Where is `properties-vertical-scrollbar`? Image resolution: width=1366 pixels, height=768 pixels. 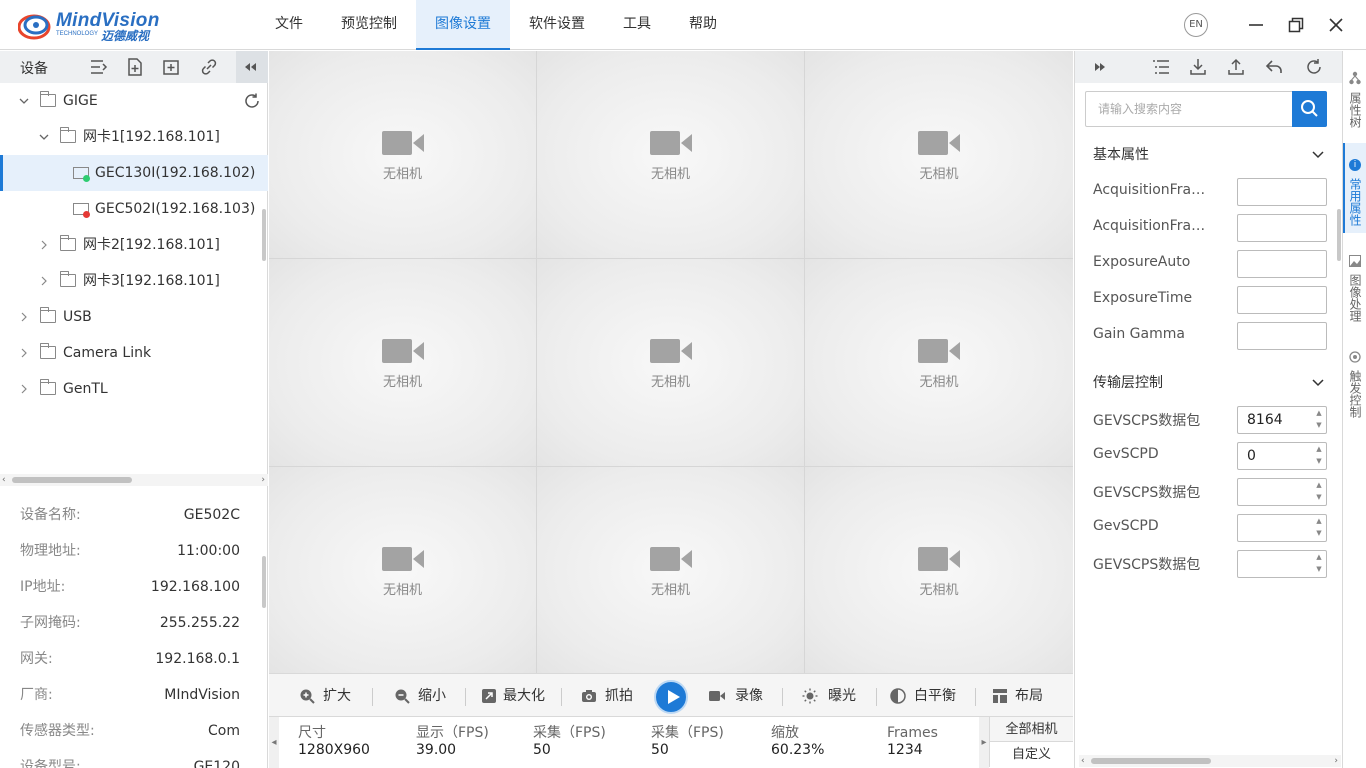 properties-vertical-scrollbar is located at coordinates (1339, 235).